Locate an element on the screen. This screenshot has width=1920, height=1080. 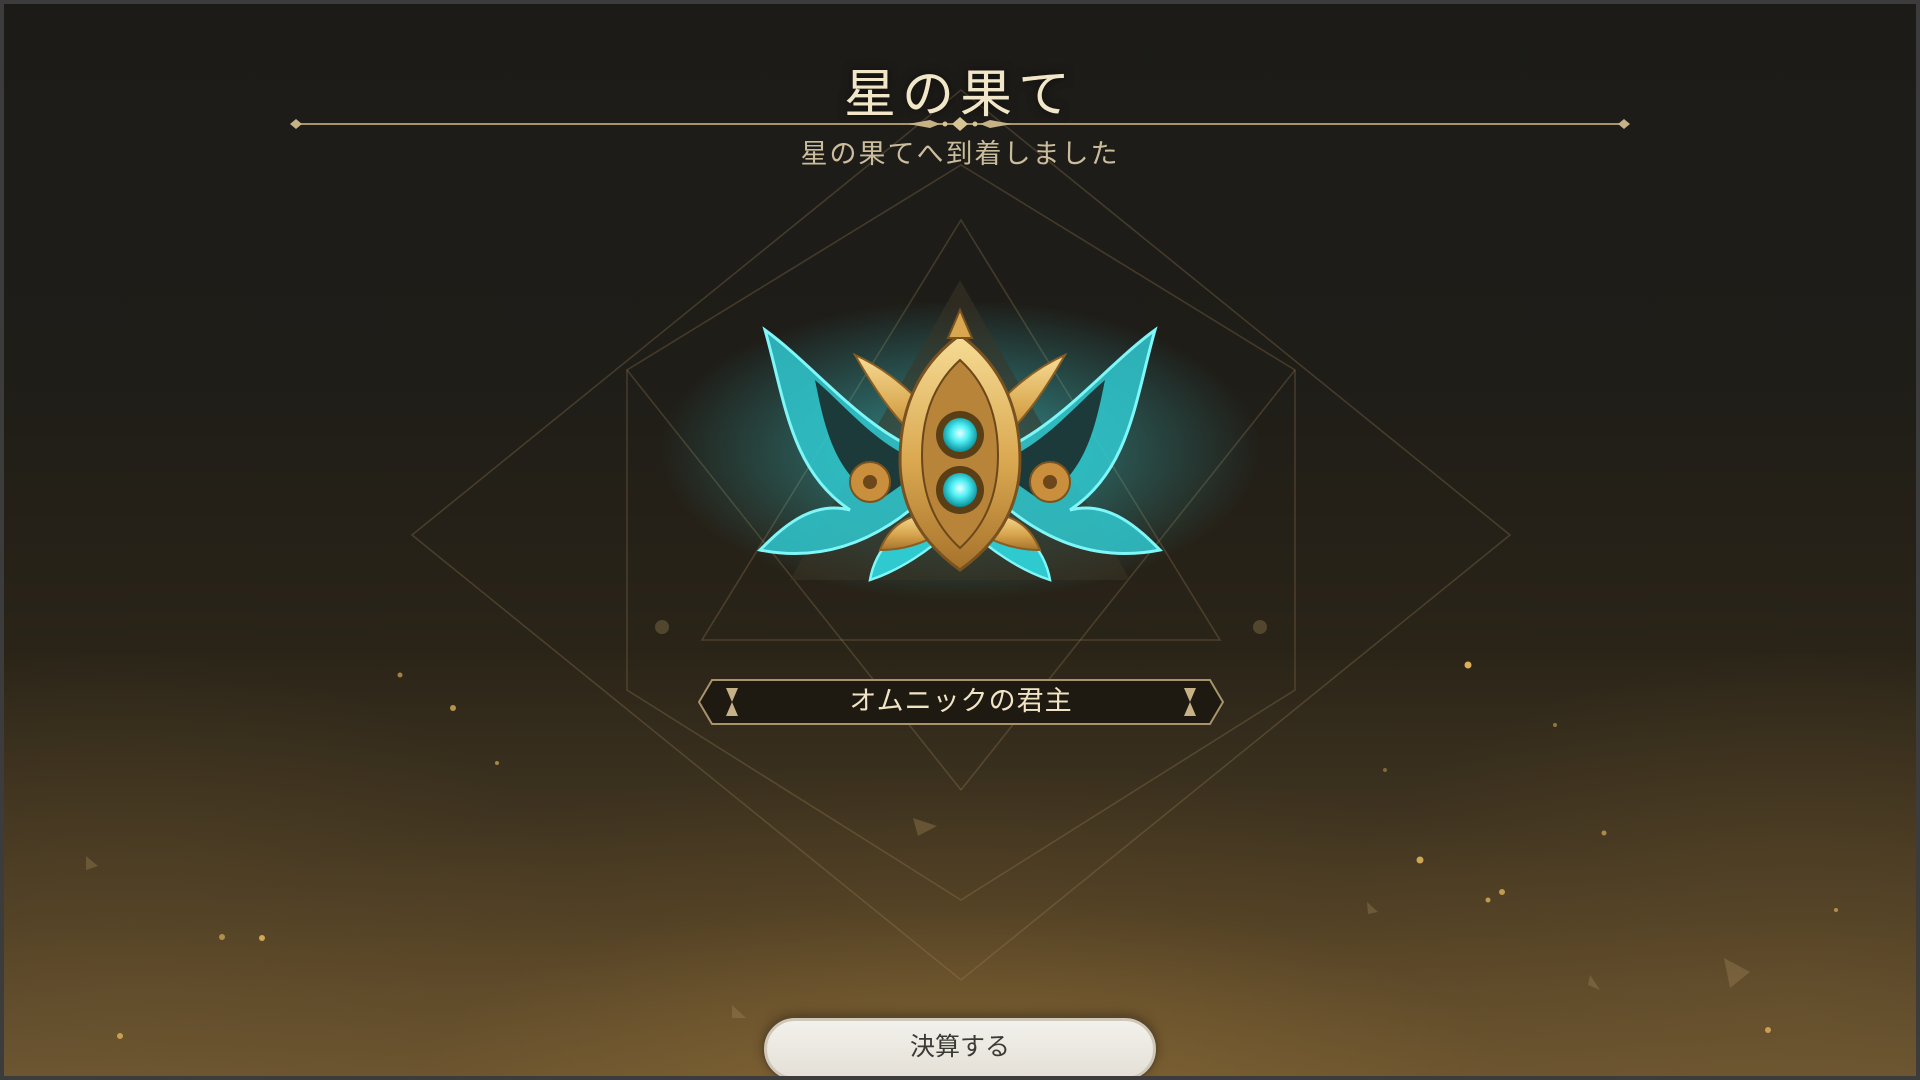
reward-name-plate: オムニックの君主 is located at coordinates (961, 702).